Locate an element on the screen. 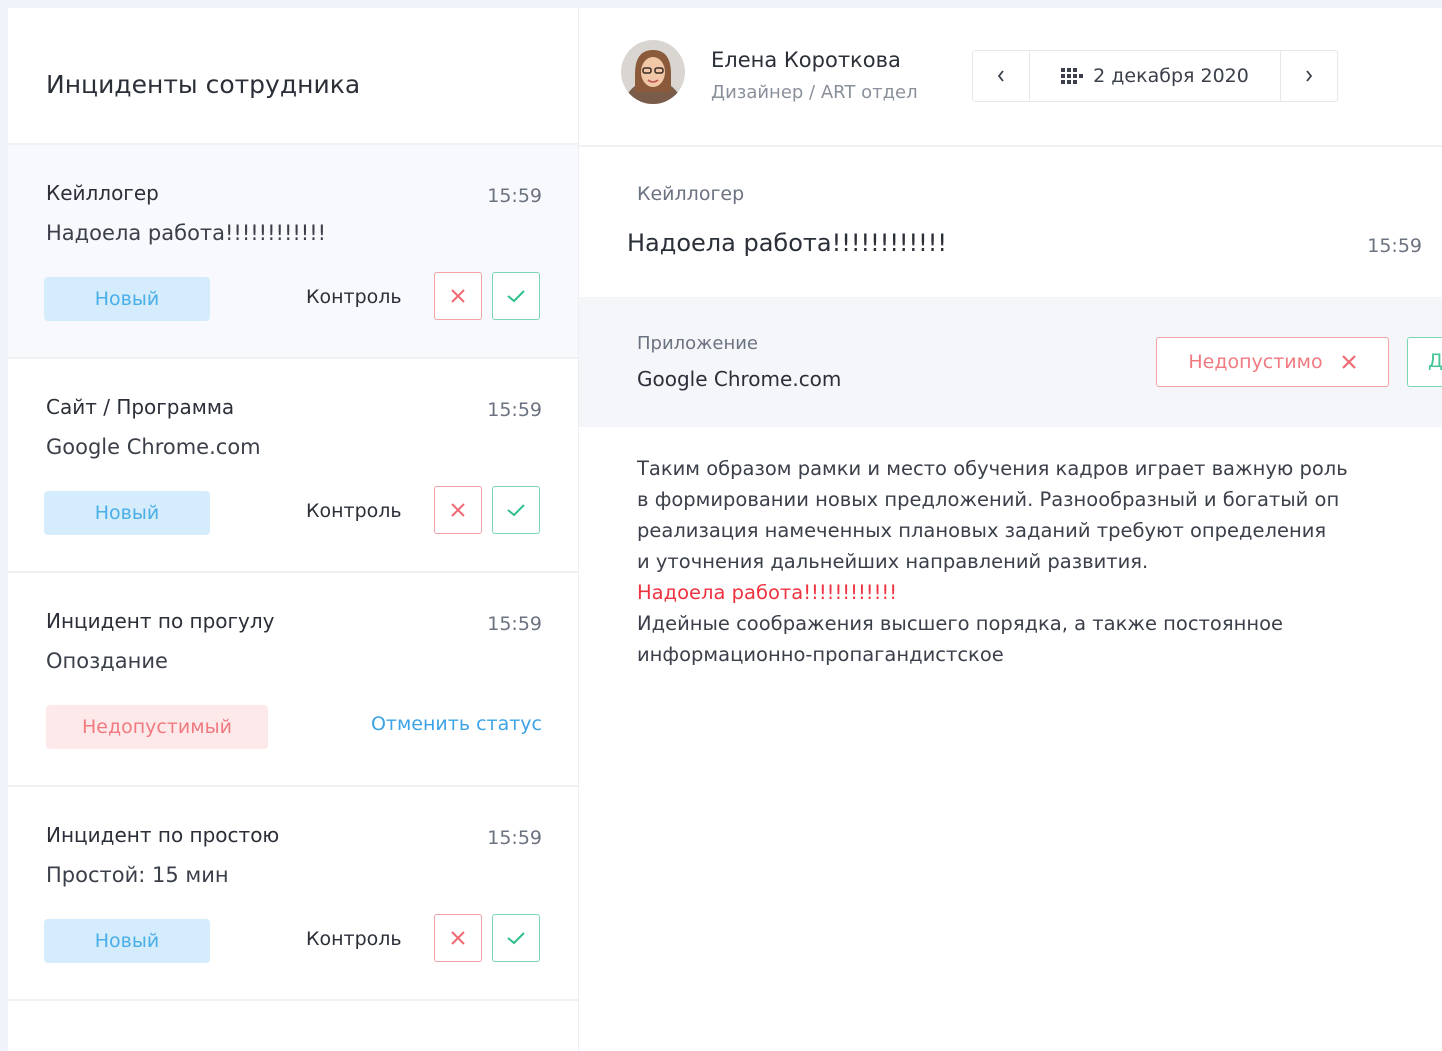 This screenshot has width=1442, height=1051. detail-type: Кейллогер is located at coordinates (691, 194).